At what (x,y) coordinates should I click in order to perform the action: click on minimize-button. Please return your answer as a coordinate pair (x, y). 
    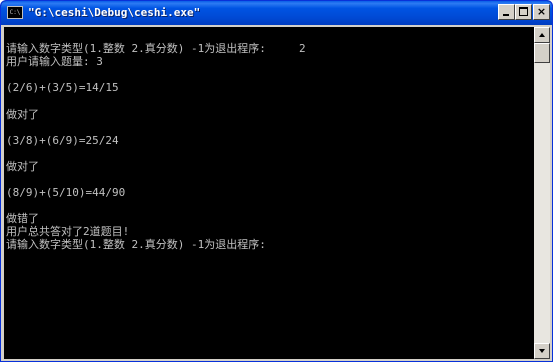
    Looking at the image, I should click on (506, 12).